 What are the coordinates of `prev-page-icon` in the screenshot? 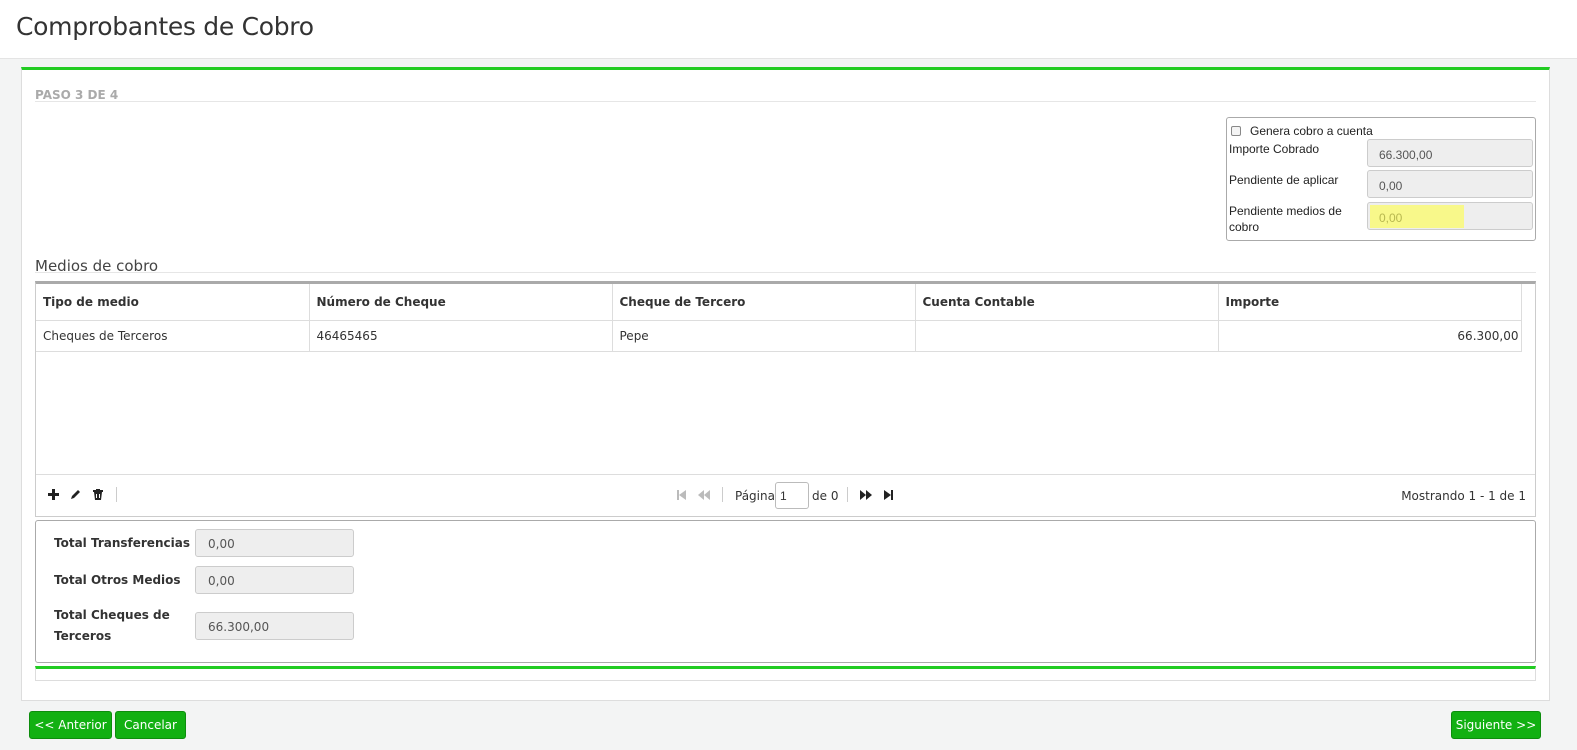 It's located at (704, 496).